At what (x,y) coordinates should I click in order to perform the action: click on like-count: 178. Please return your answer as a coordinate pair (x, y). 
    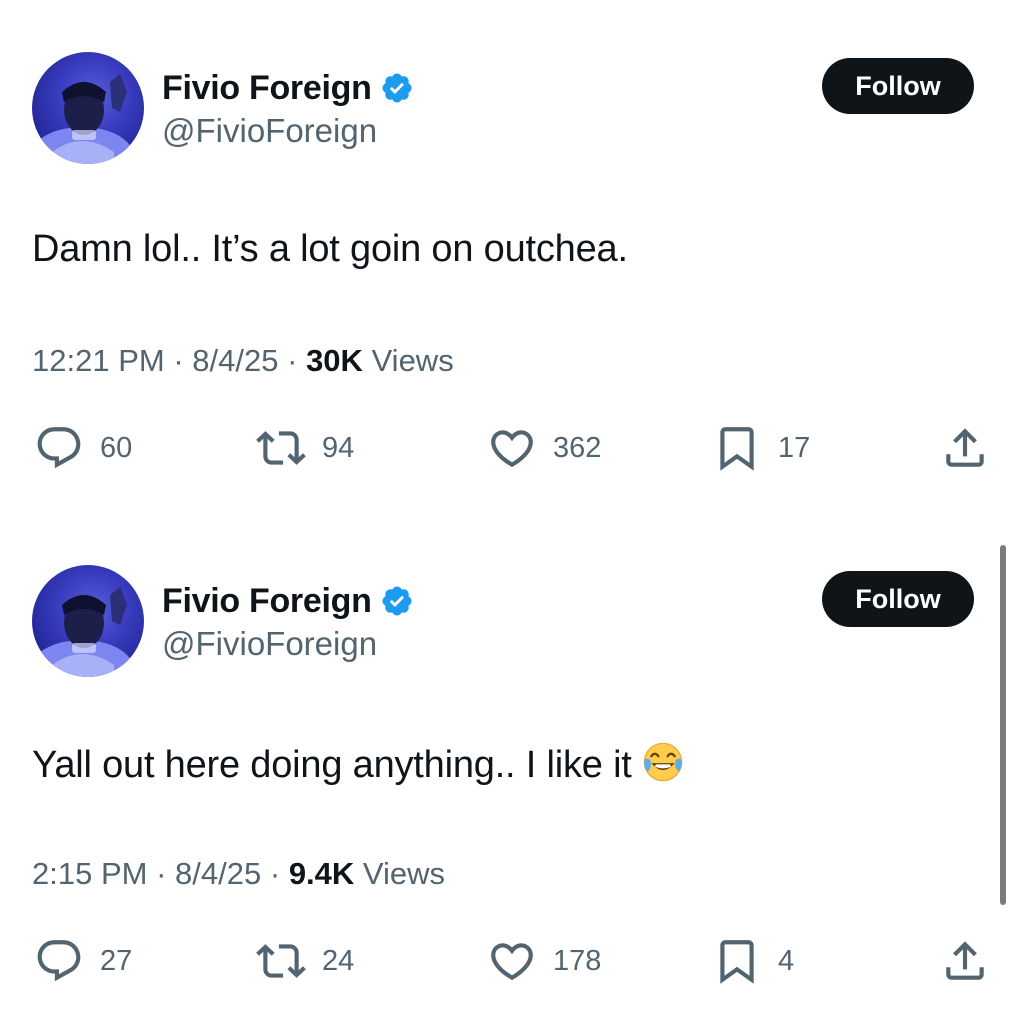
    Looking at the image, I should click on (577, 960).